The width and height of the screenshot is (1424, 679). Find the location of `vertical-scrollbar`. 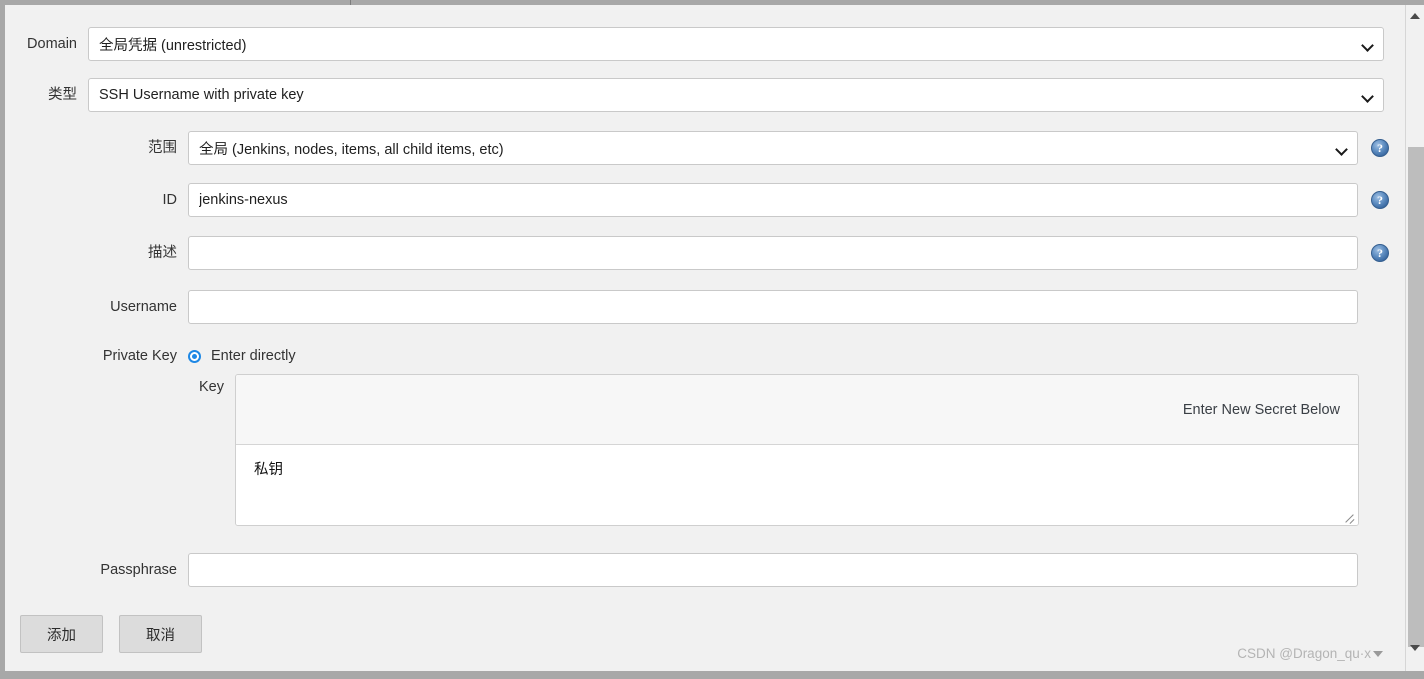

vertical-scrollbar is located at coordinates (1414, 338).